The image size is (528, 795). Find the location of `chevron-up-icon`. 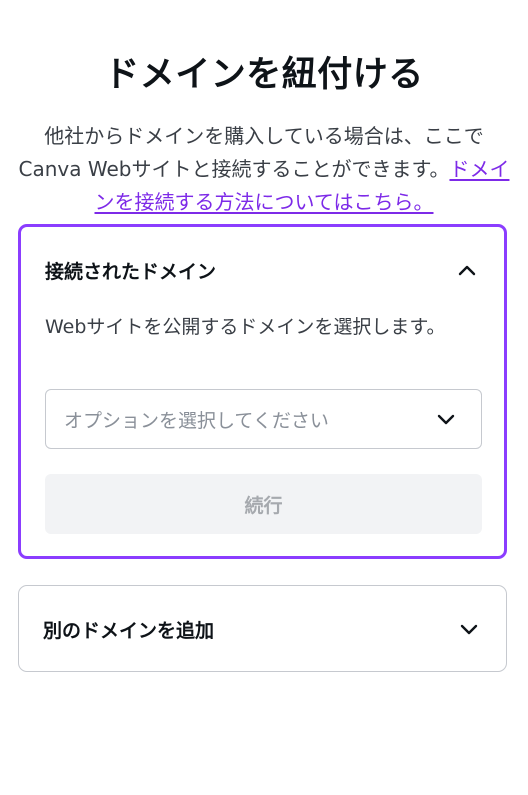

chevron-up-icon is located at coordinates (467, 270).